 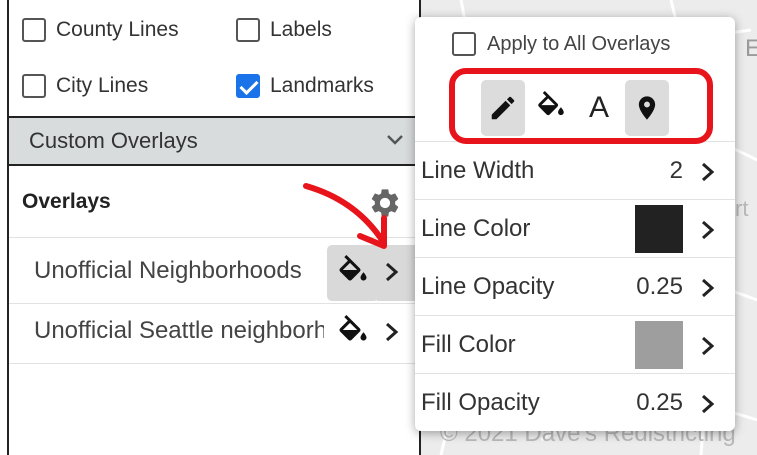 I want to click on line-color-label: Line Color, so click(x=476, y=228).